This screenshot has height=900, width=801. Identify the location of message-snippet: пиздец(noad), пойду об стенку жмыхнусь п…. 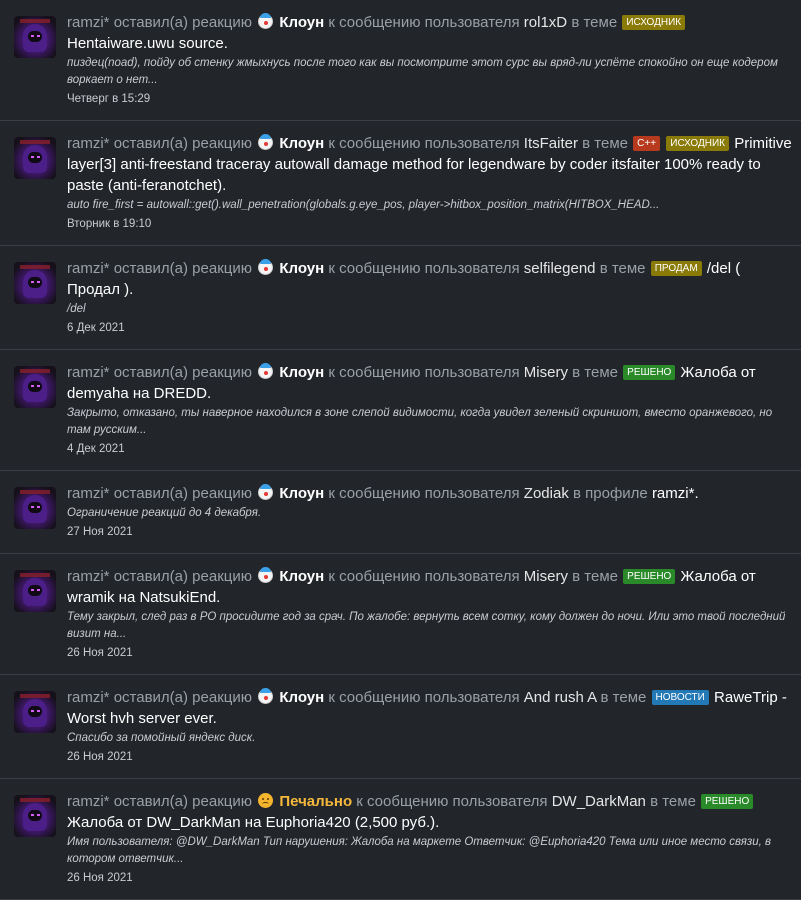
(422, 71).